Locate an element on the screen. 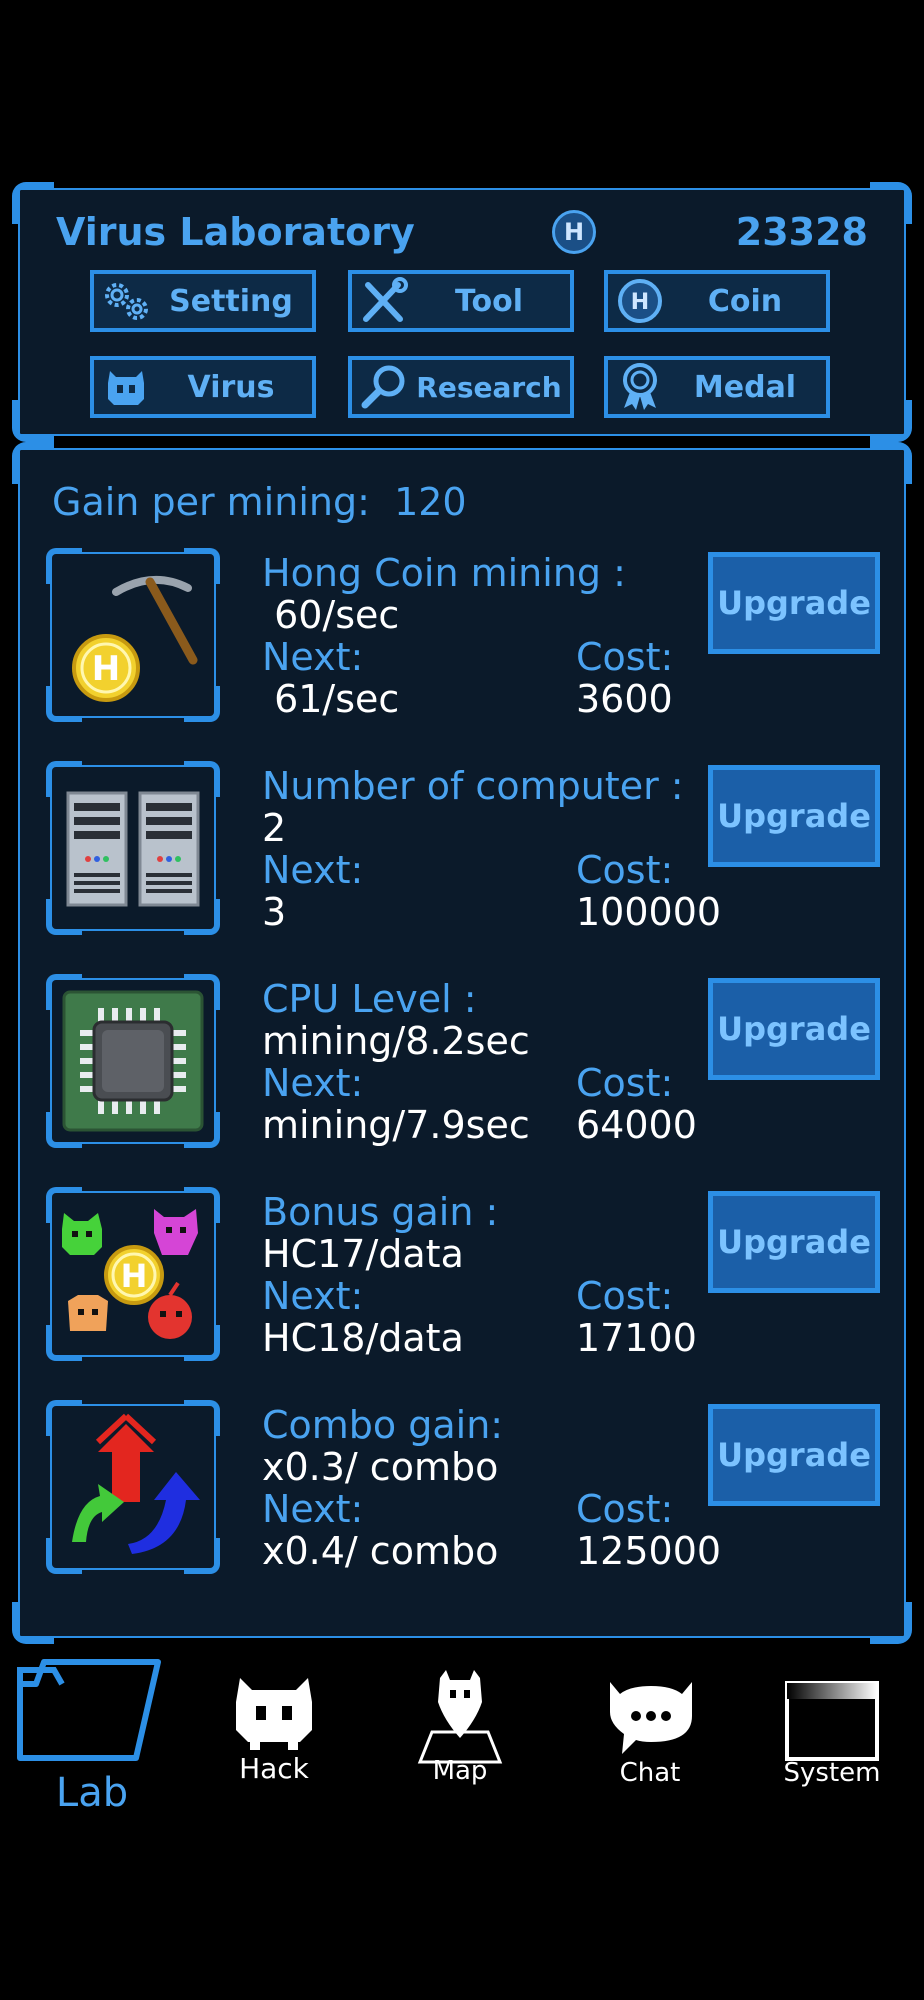 The image size is (924, 2000). gain-label: Gain per mining: is located at coordinates (211, 502).